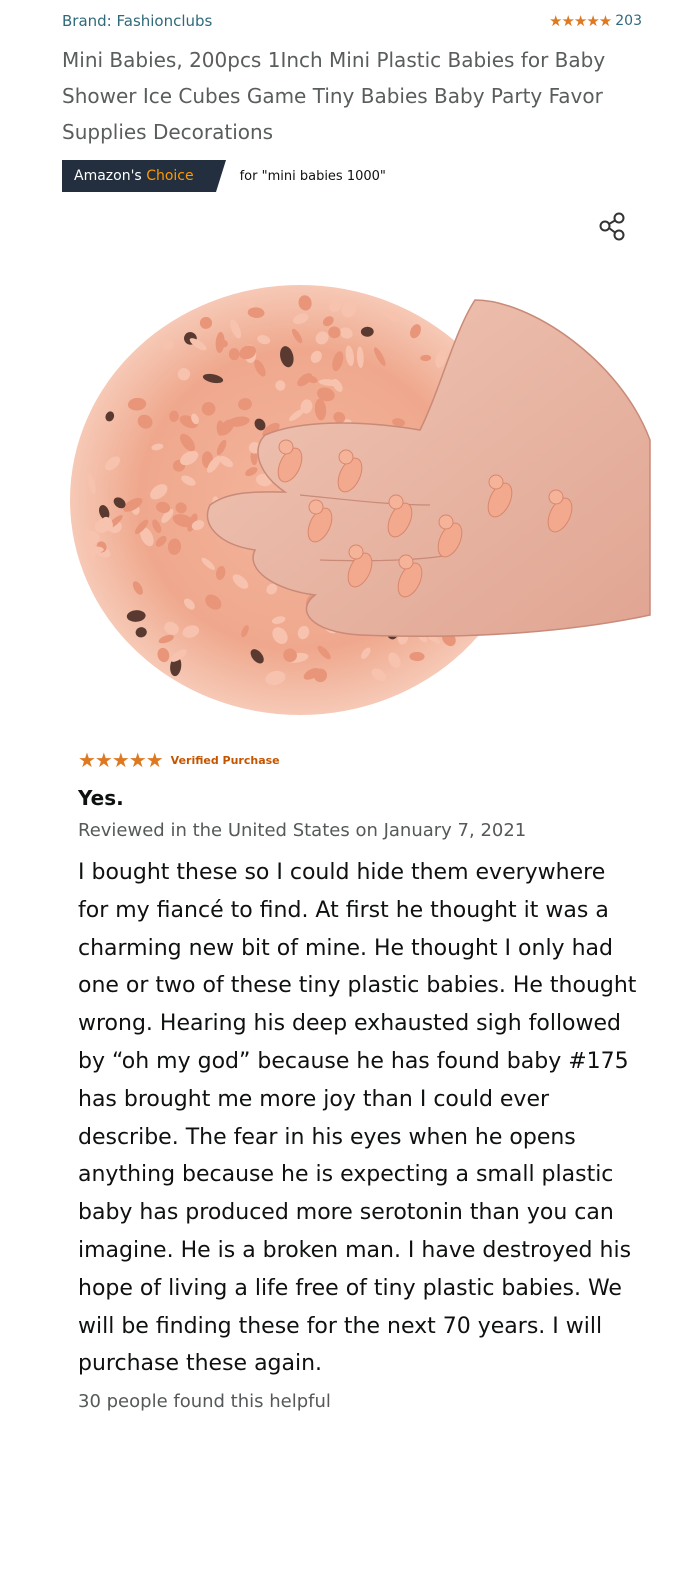 This screenshot has height=1570, width=700. Describe the element at coordinates (312, 176) in the screenshot. I see `badge-query: for "mini babies 1000"` at that location.